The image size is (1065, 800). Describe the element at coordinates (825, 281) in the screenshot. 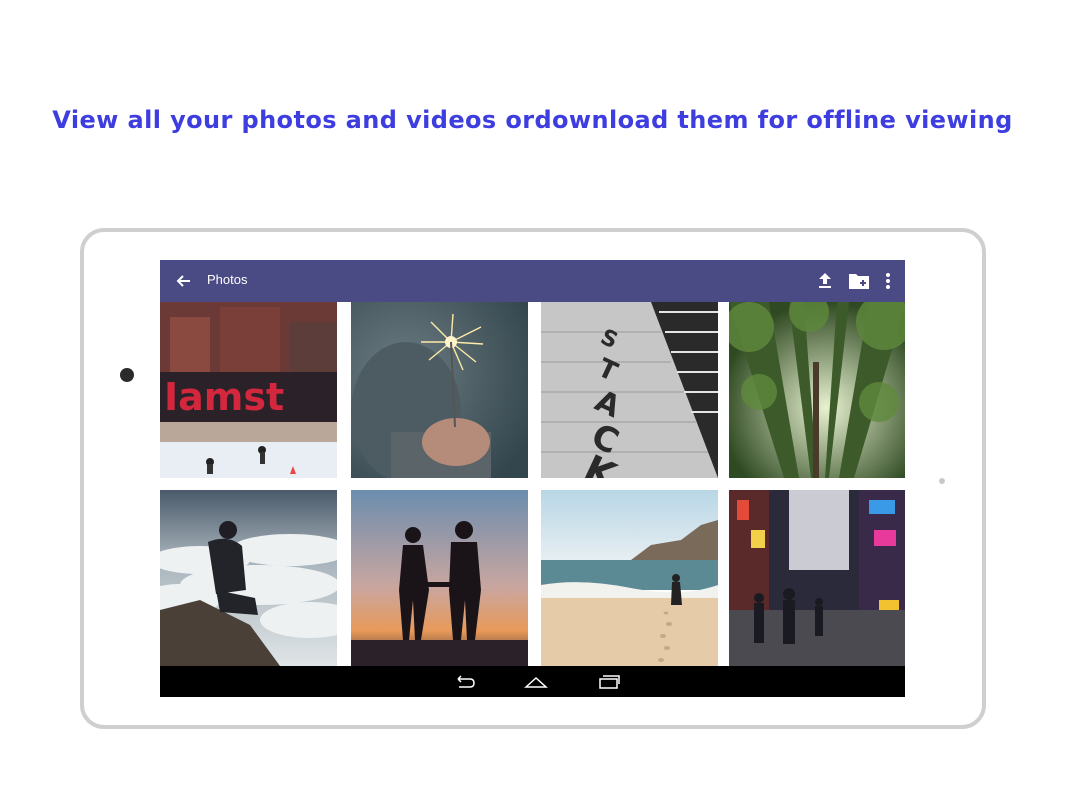

I see `upload-icon` at that location.